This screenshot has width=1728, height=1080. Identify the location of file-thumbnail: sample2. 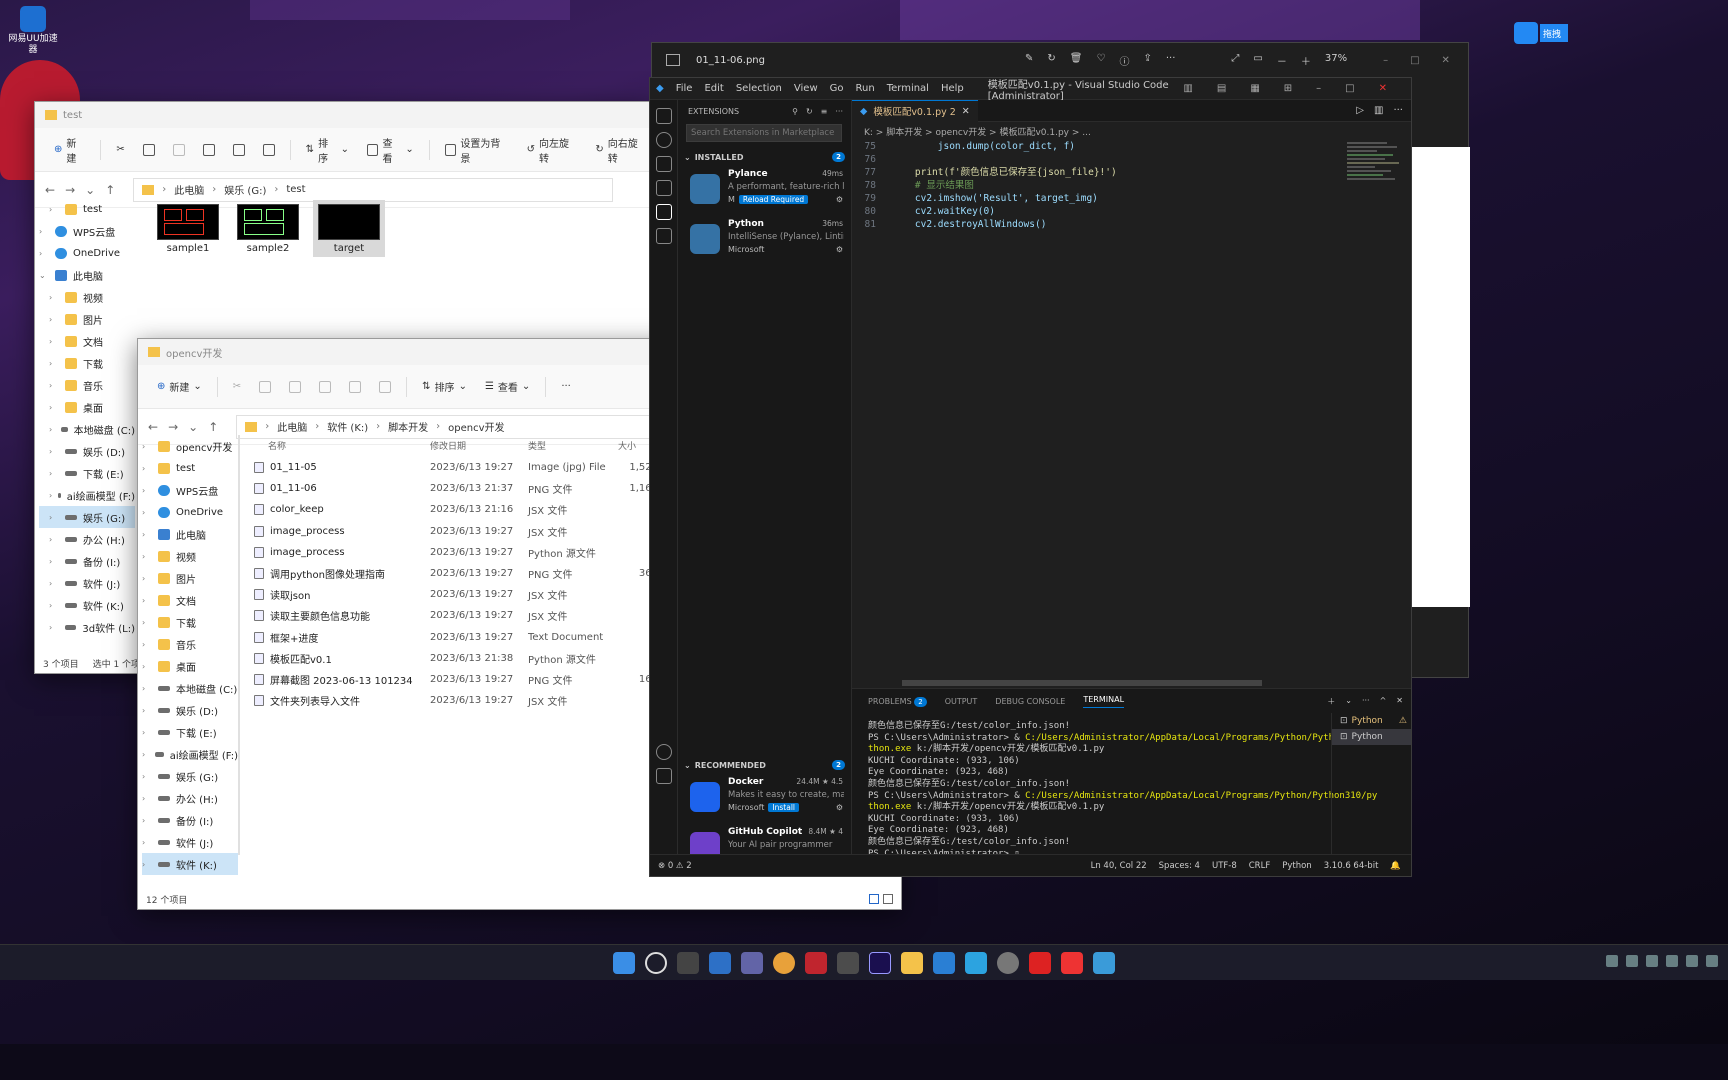
(268, 227).